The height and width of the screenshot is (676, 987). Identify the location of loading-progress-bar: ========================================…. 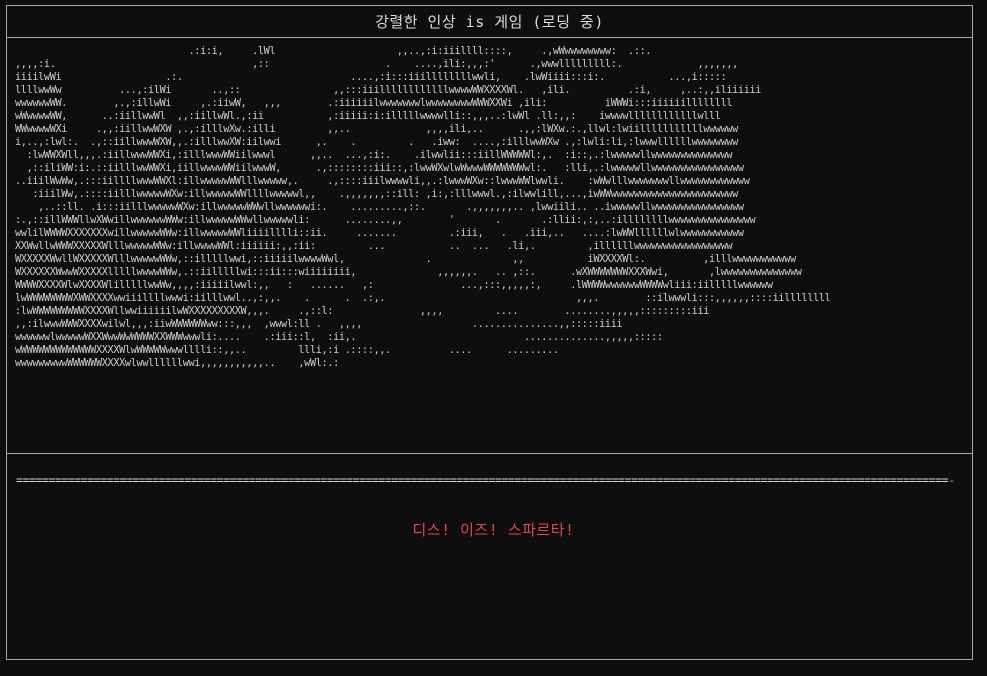
(486, 480).